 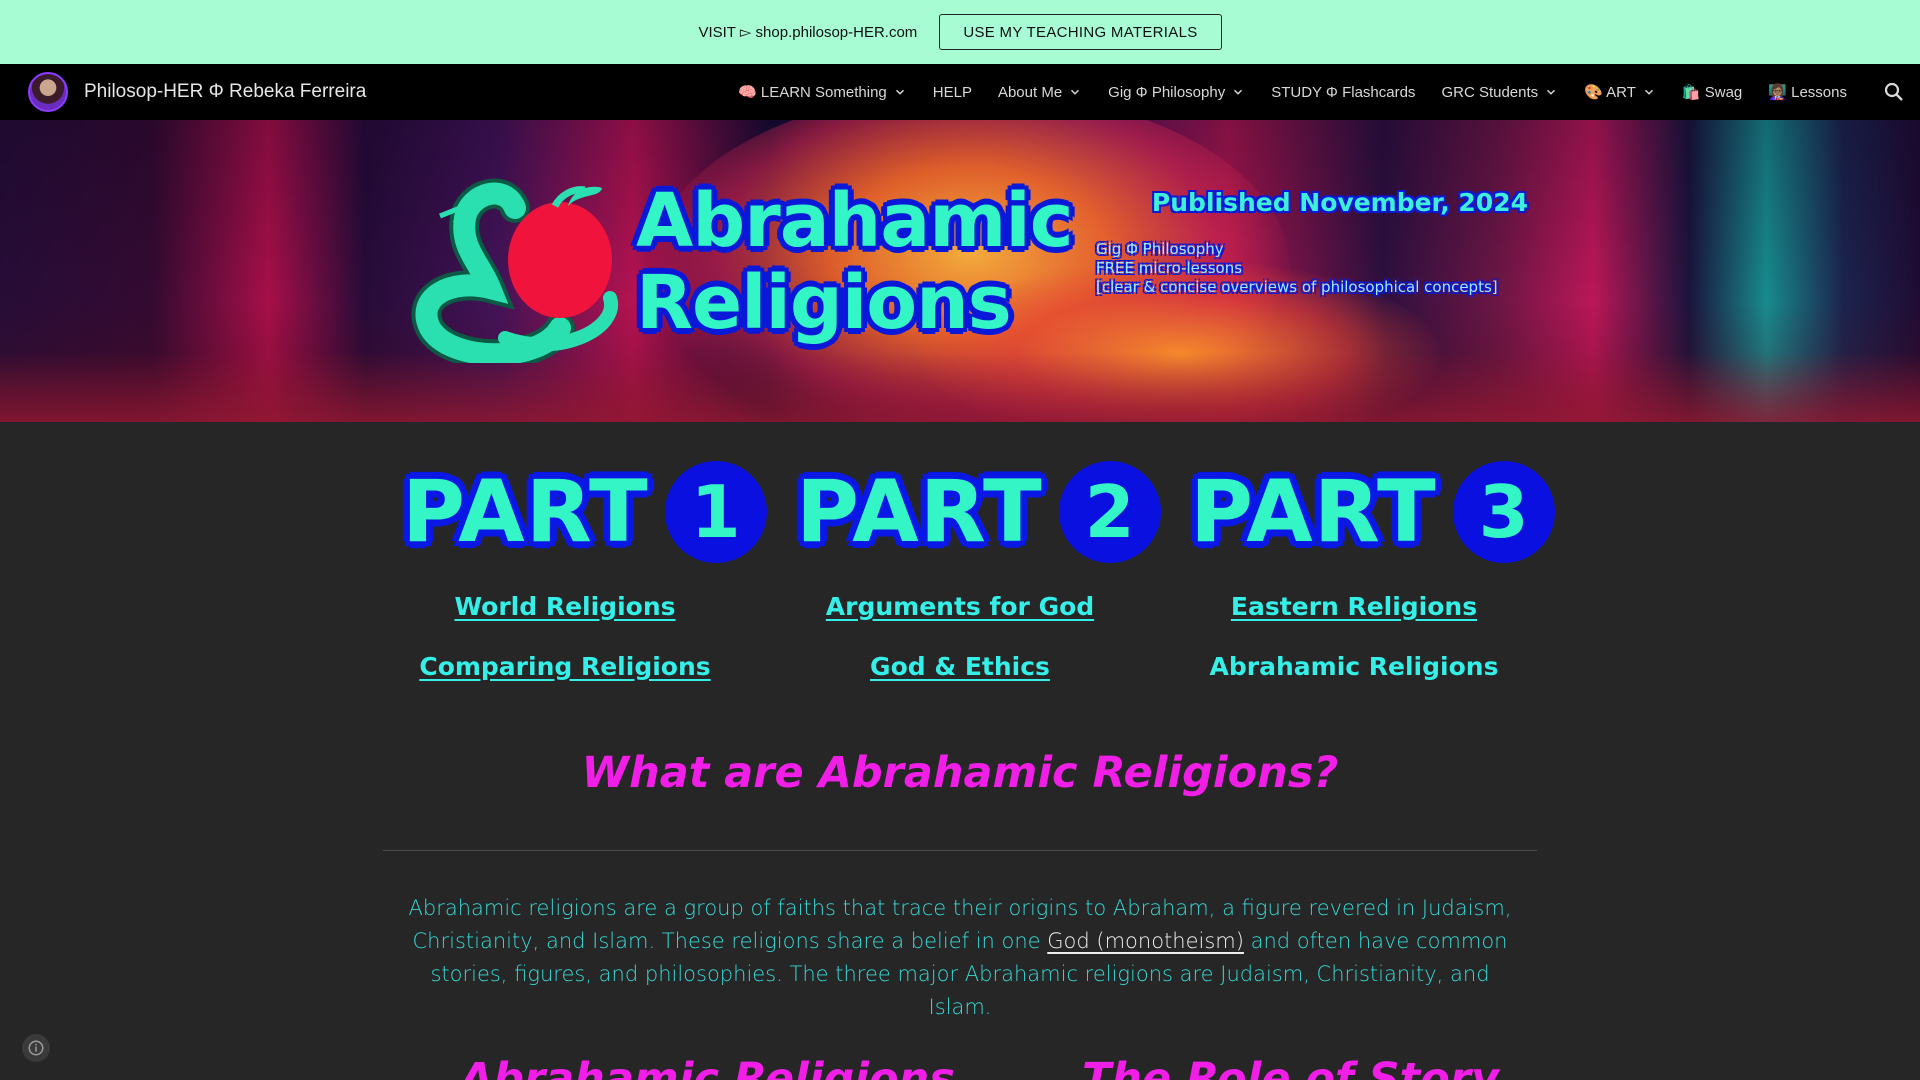 What do you see at coordinates (1160, 249) in the screenshot?
I see `hero-subtitle-line: Gig Φ Philosophy` at bounding box center [1160, 249].